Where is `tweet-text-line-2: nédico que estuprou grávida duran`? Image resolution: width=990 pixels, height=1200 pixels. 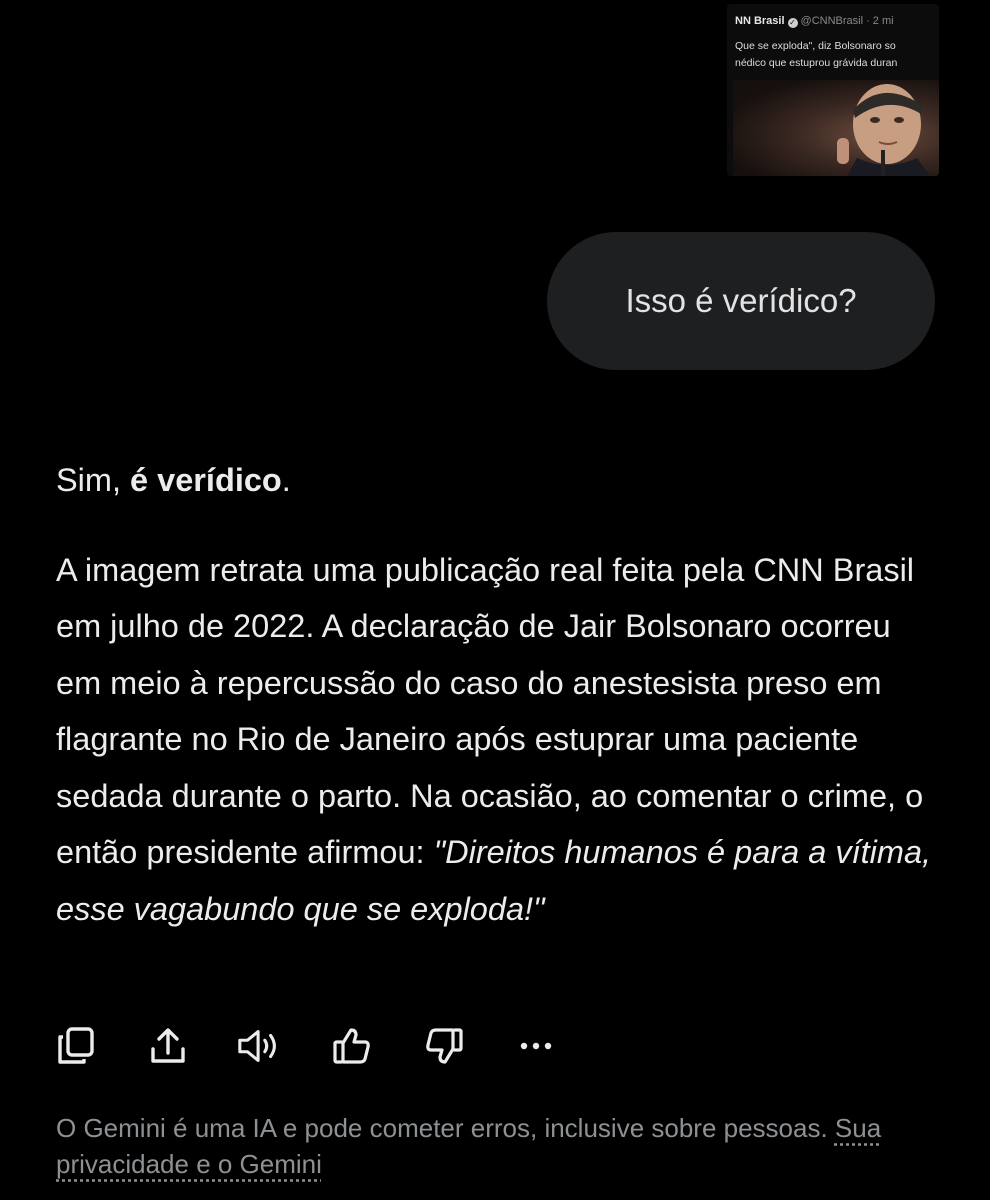 tweet-text-line-2: nédico que estuprou grávida duran is located at coordinates (816, 63).